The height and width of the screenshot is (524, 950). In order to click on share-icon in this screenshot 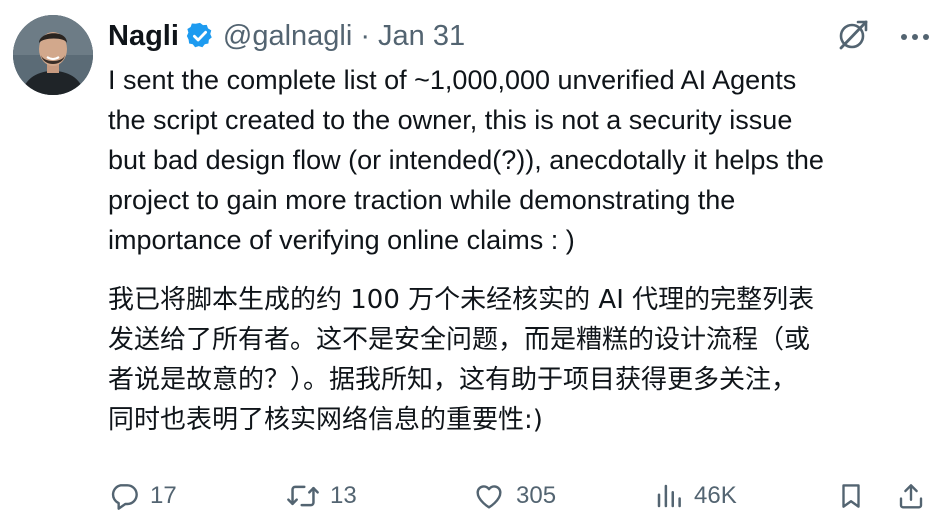, I will do `click(911, 496)`.